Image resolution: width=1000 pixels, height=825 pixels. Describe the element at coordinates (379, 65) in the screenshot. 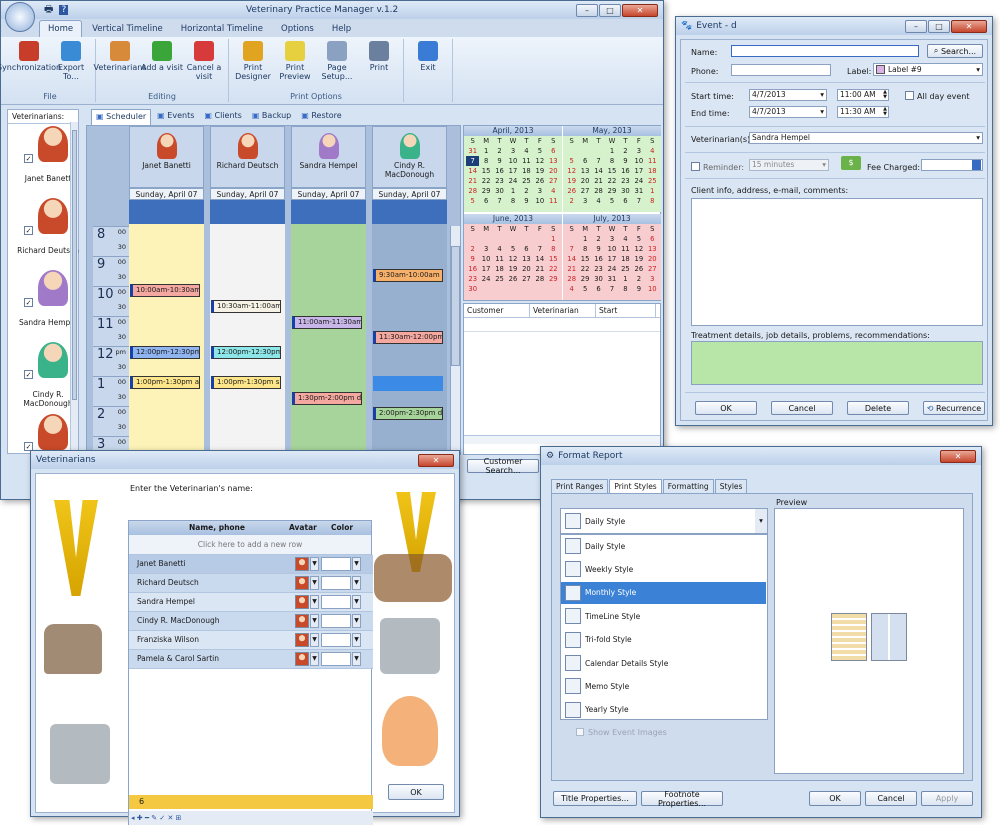

I see `ribbon-button: Print` at that location.